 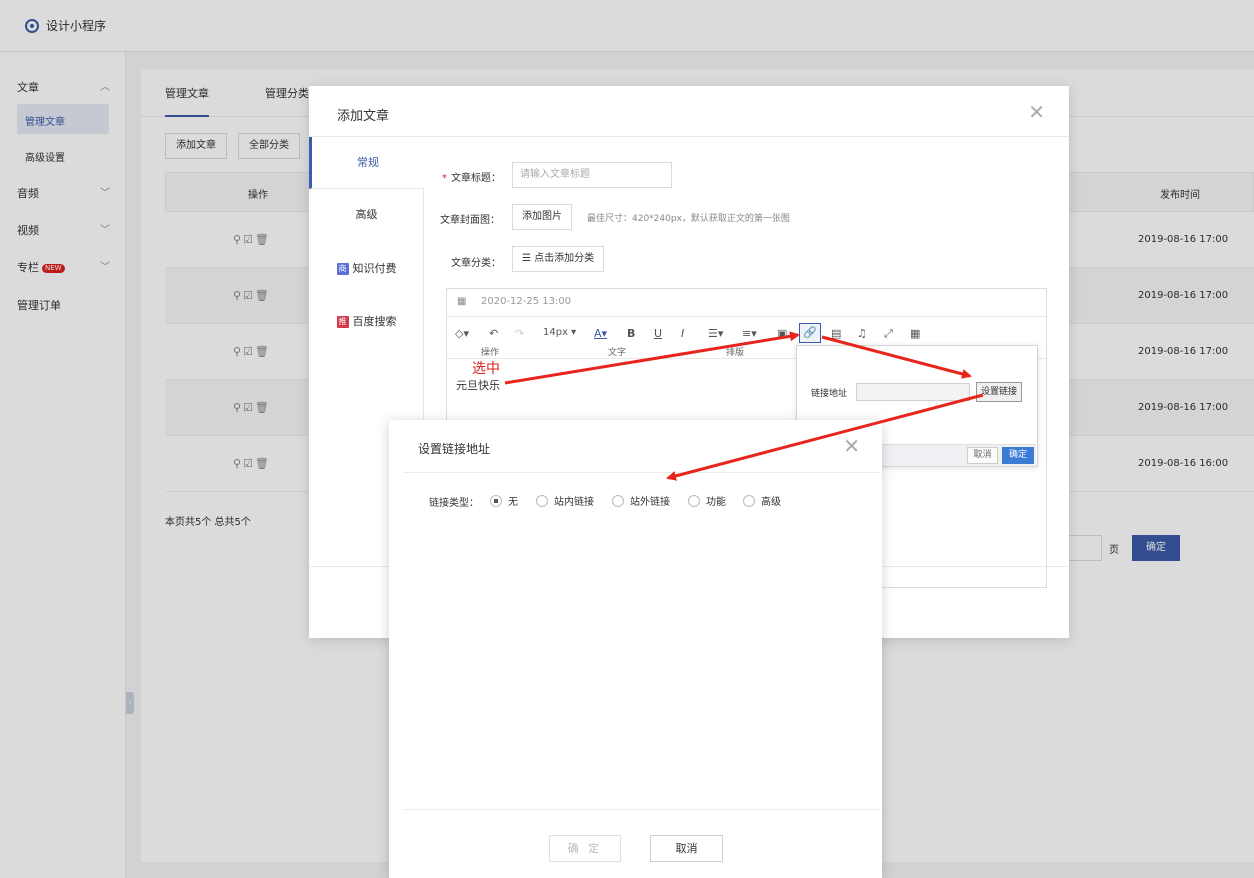 I want to click on eraser-icon: ◇▾, so click(x=462, y=333).